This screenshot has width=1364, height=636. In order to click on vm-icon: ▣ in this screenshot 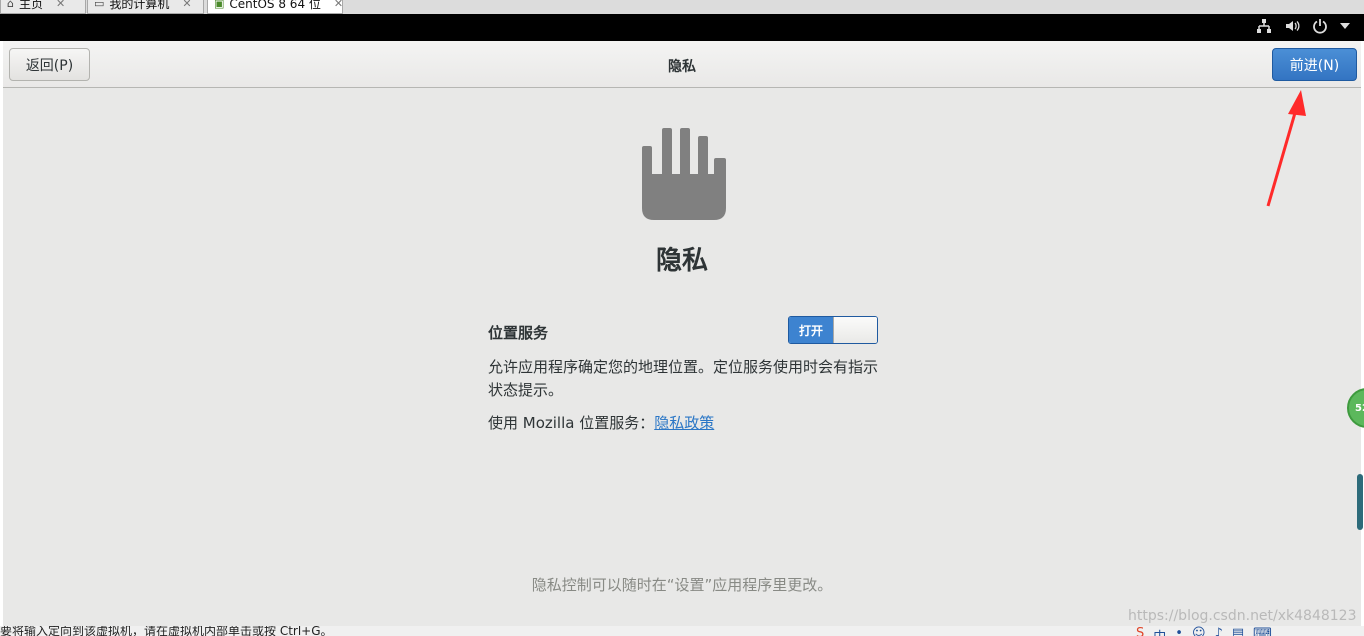, I will do `click(219, 5)`.